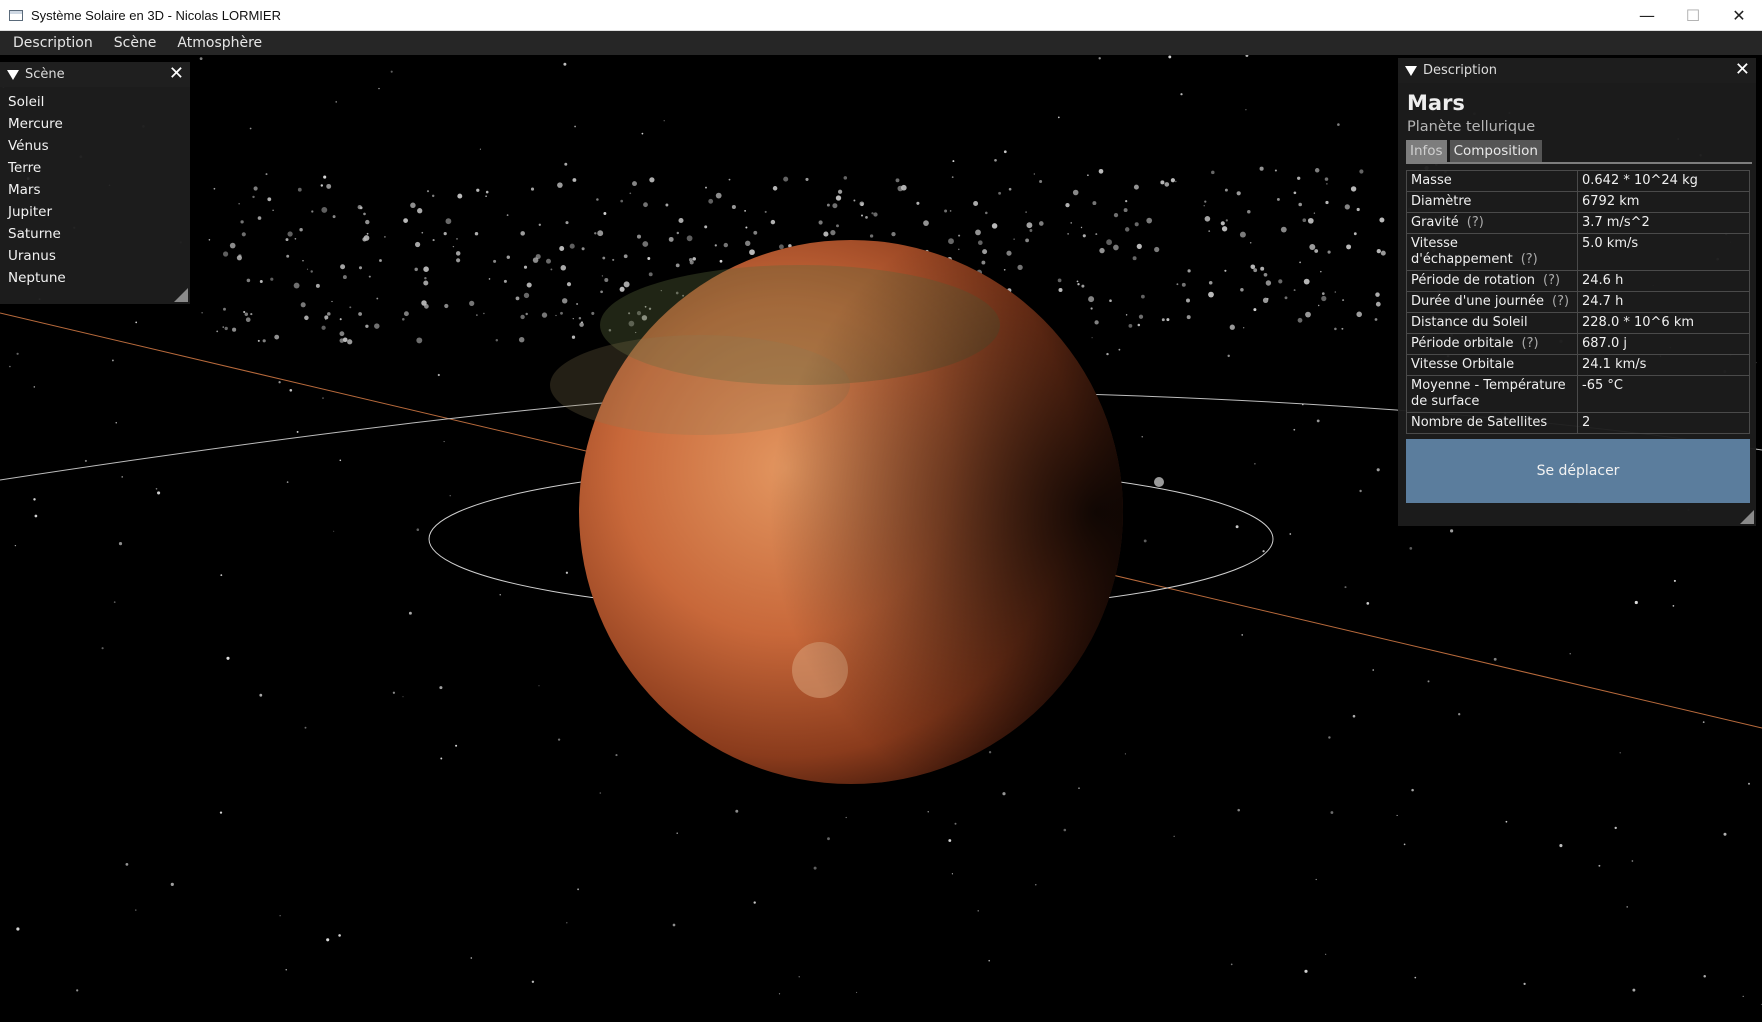  I want to click on phobos-moon, so click(1159, 482).